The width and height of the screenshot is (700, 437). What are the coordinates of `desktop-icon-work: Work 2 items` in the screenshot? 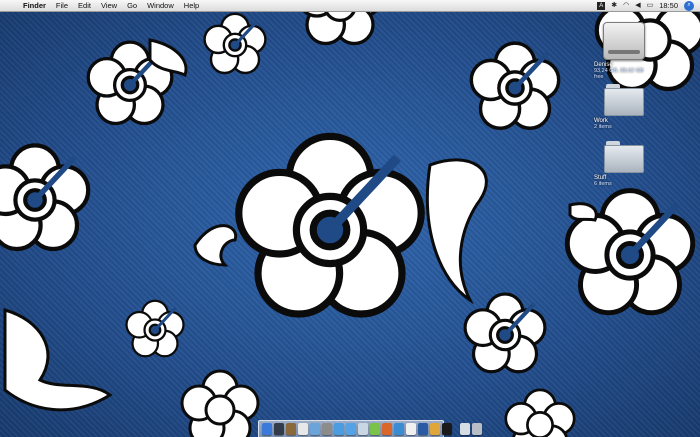 It's located at (624, 107).